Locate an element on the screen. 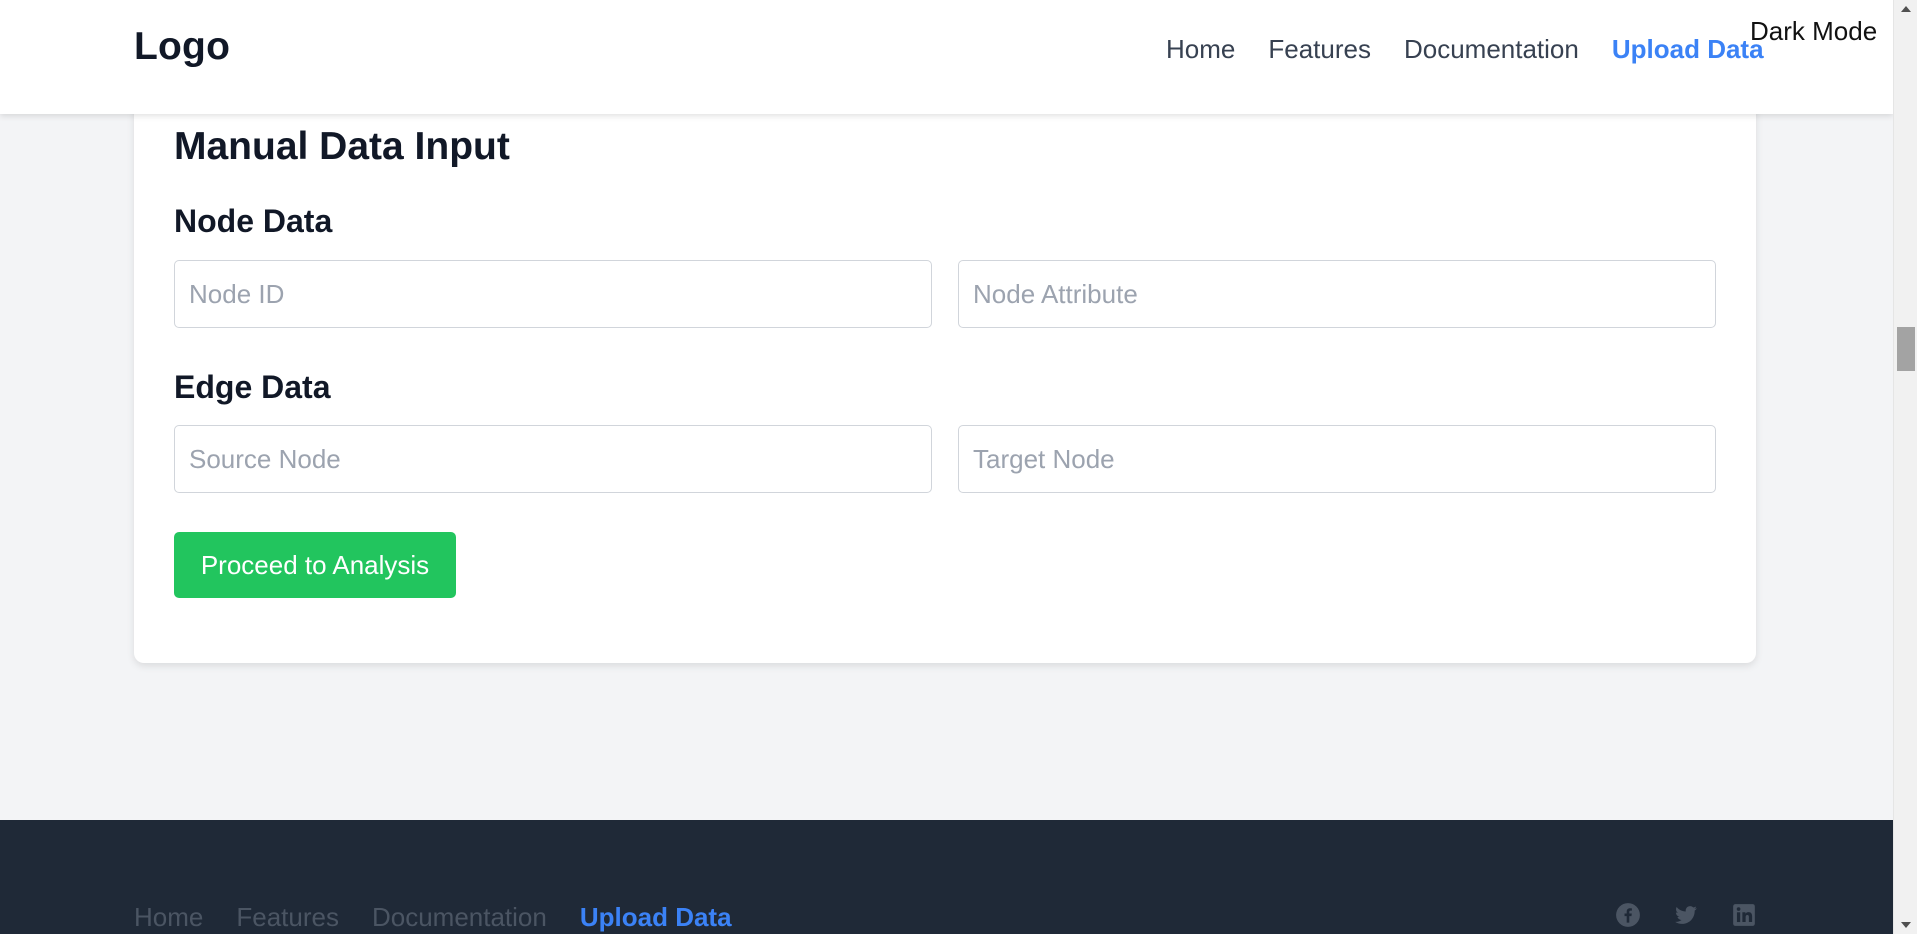  vertical-scrollbar is located at coordinates (1905, 467).